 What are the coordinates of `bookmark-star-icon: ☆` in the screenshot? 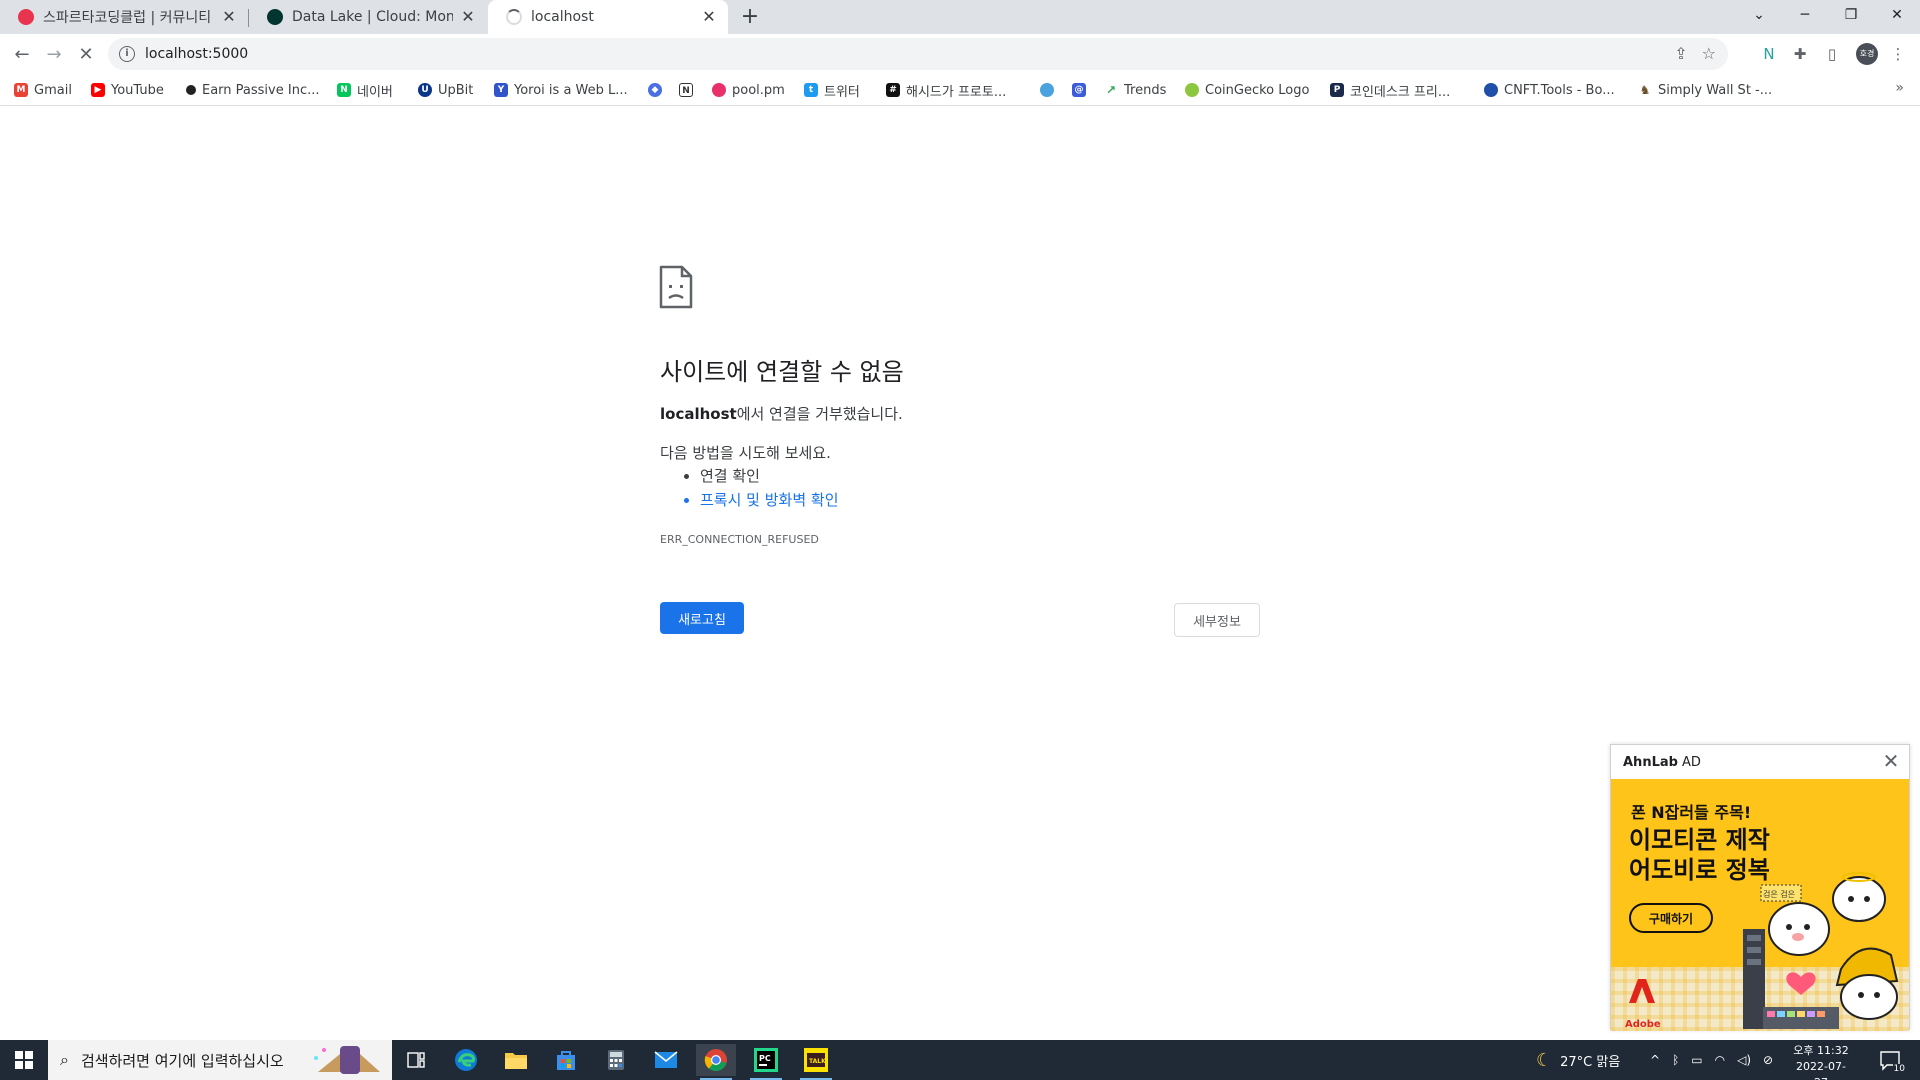 It's located at (1709, 53).